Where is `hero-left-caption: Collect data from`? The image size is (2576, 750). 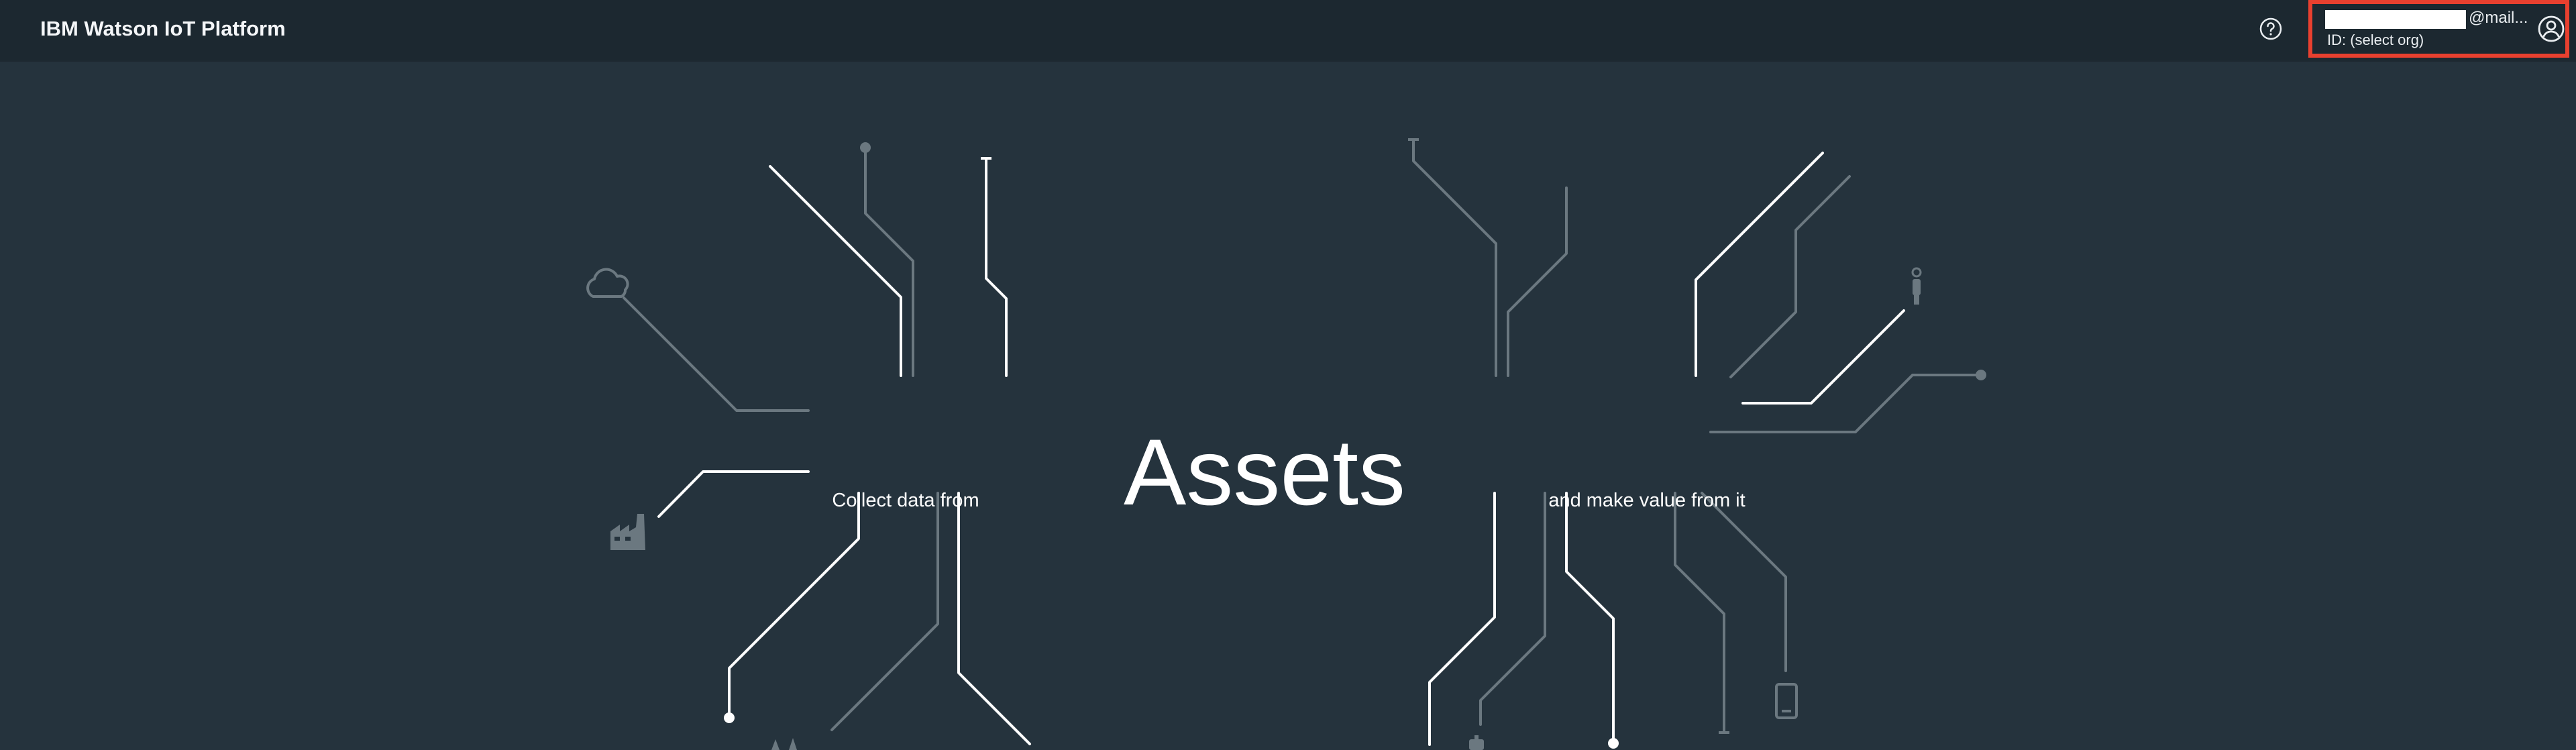 hero-left-caption: Collect data from is located at coordinates (905, 500).